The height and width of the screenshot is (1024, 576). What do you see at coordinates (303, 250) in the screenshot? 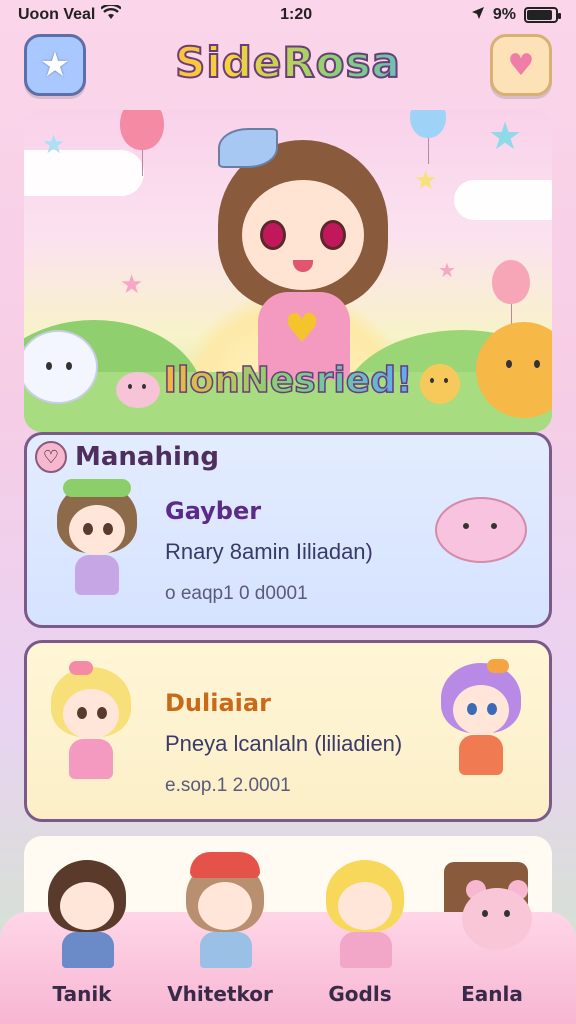
I see `mascot-girl: ♥` at bounding box center [303, 250].